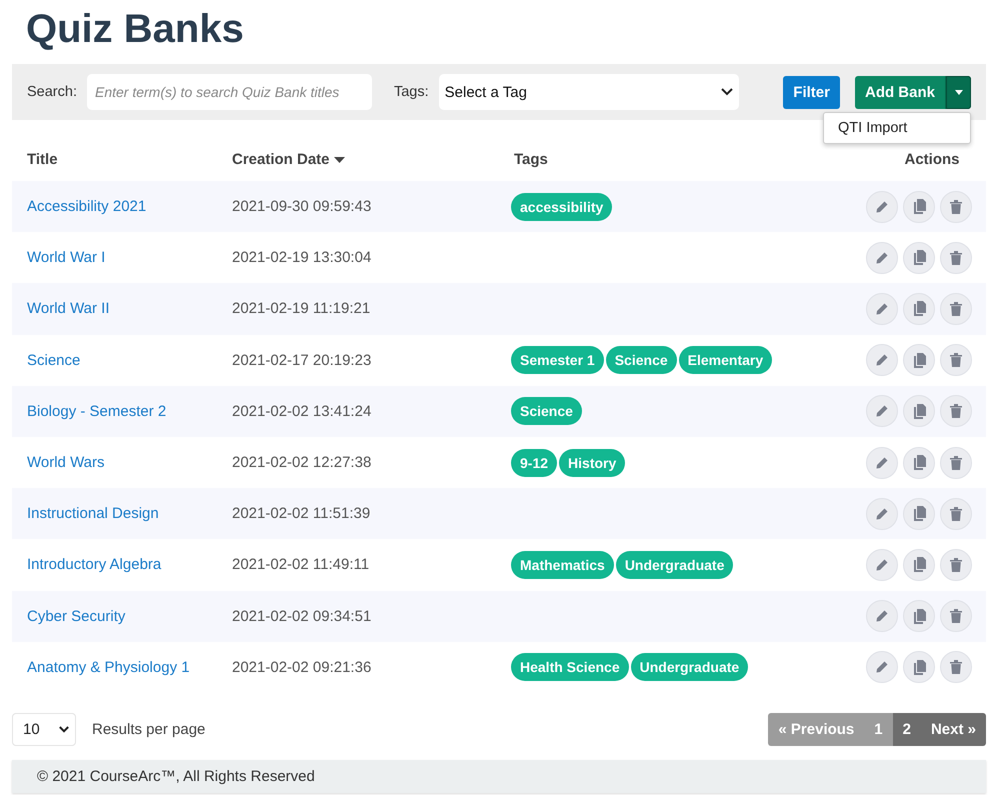 This screenshot has height=795, width=1000. What do you see at coordinates (301, 565) in the screenshot?
I see `date-cell: 2021-02-02 11:49:11` at bounding box center [301, 565].